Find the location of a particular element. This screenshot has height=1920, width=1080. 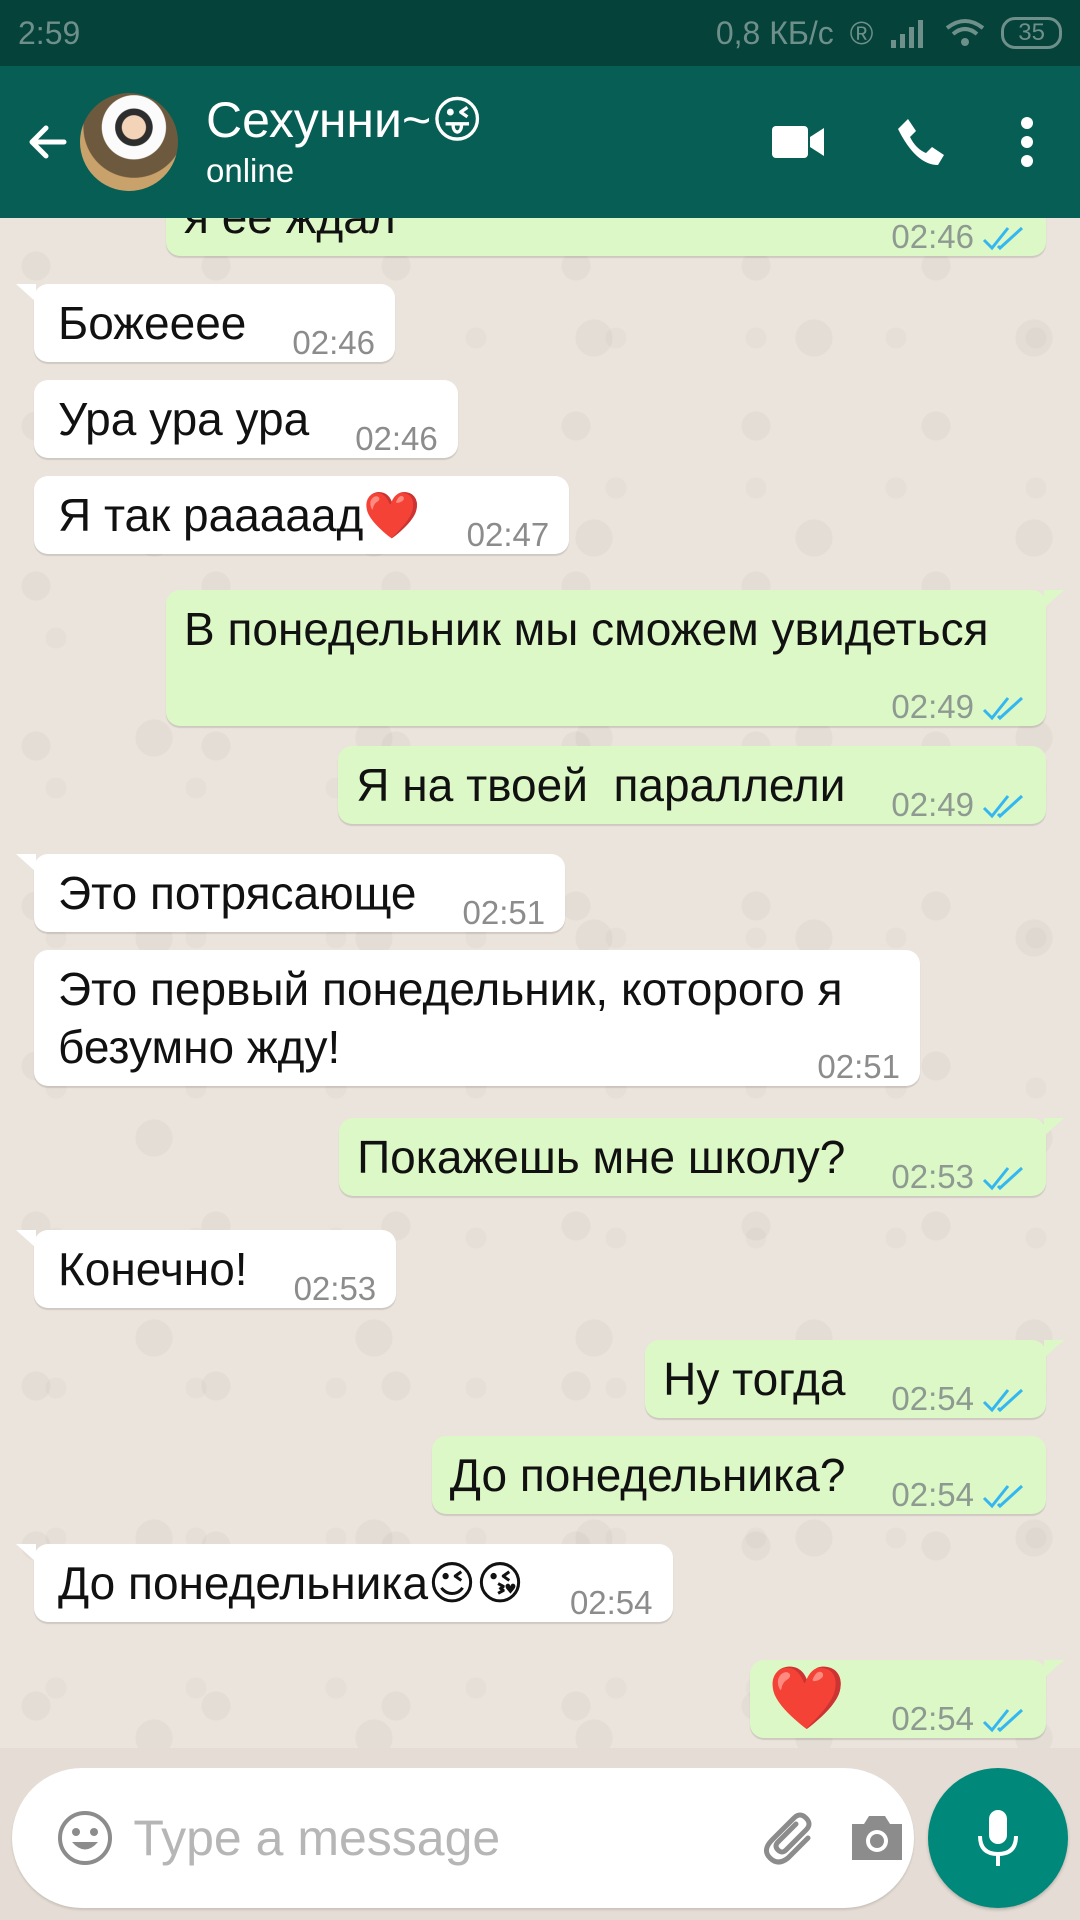

message-outgoing: ❤️ 02:54 is located at coordinates (907, 1699).